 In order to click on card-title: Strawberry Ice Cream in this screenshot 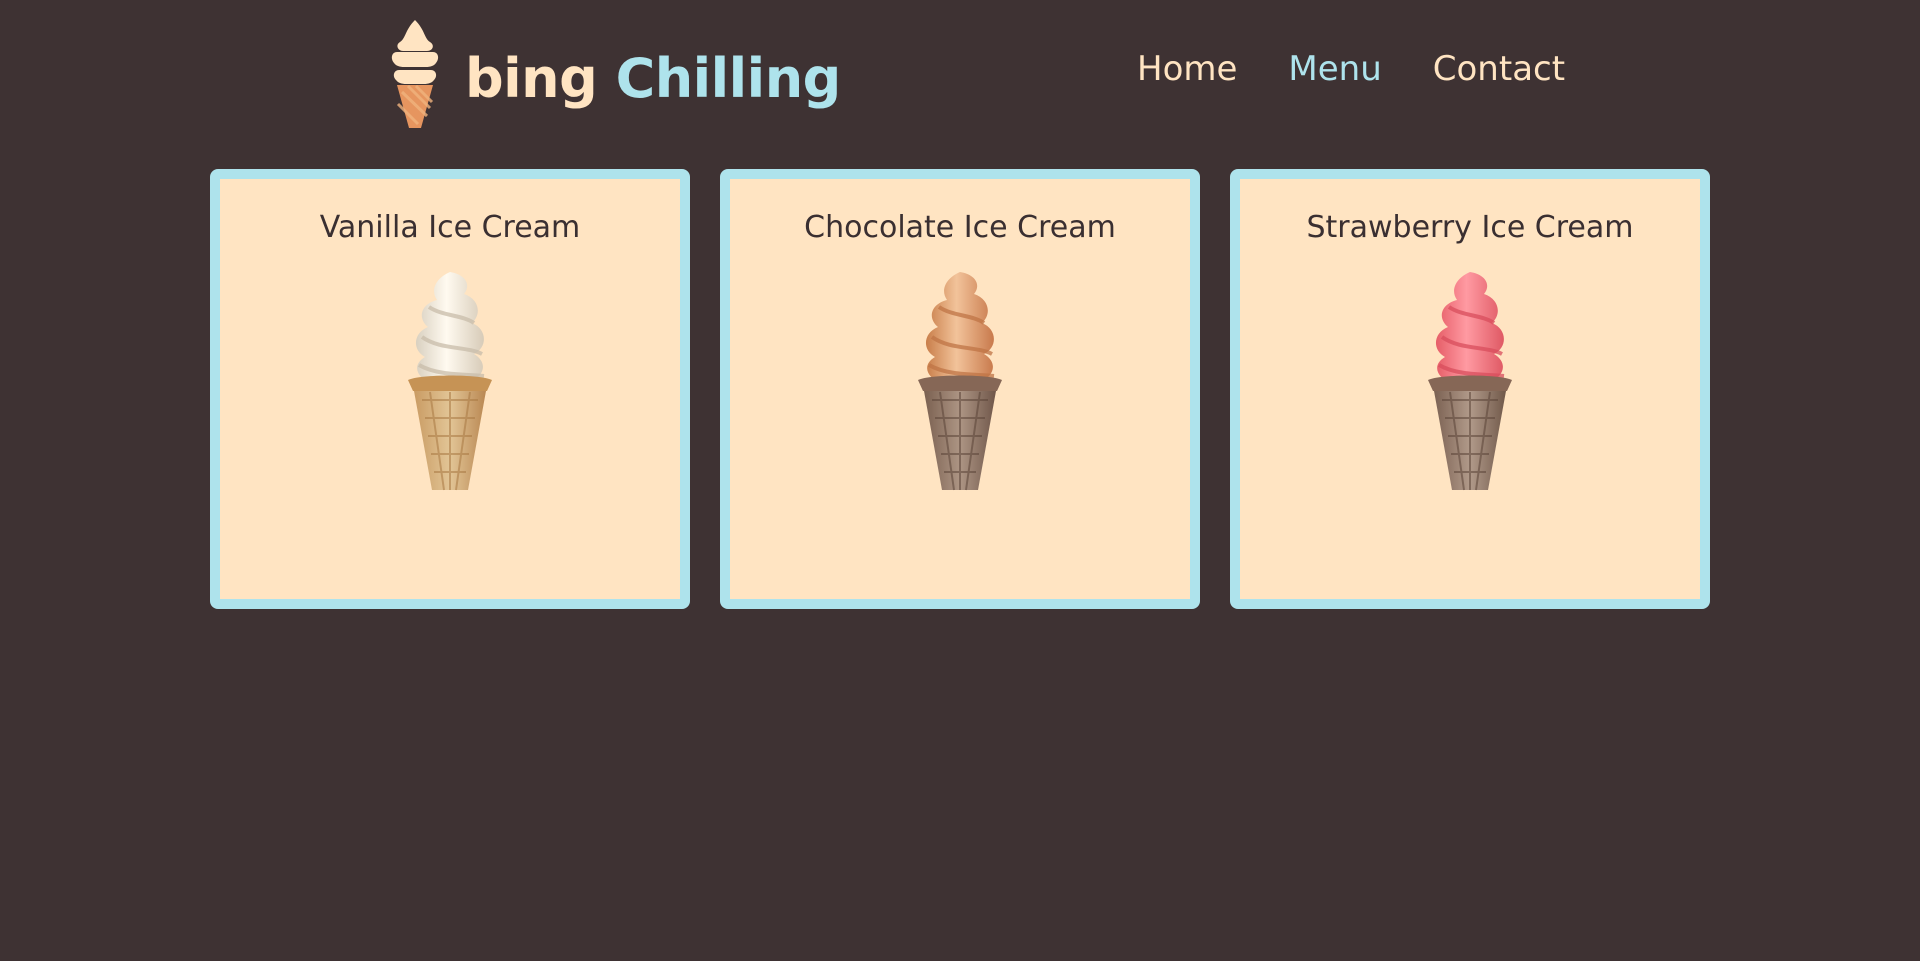, I will do `click(1470, 227)`.